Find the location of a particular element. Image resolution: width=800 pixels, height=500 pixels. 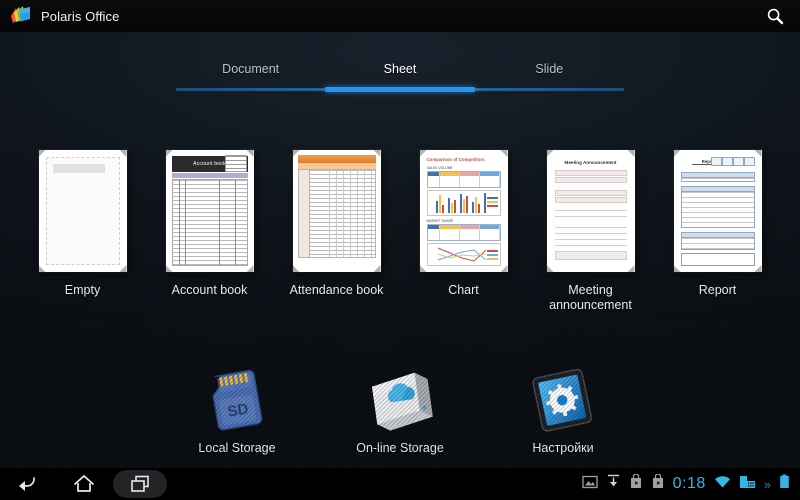

shortcut-label: Local Storage is located at coordinates (237, 448).